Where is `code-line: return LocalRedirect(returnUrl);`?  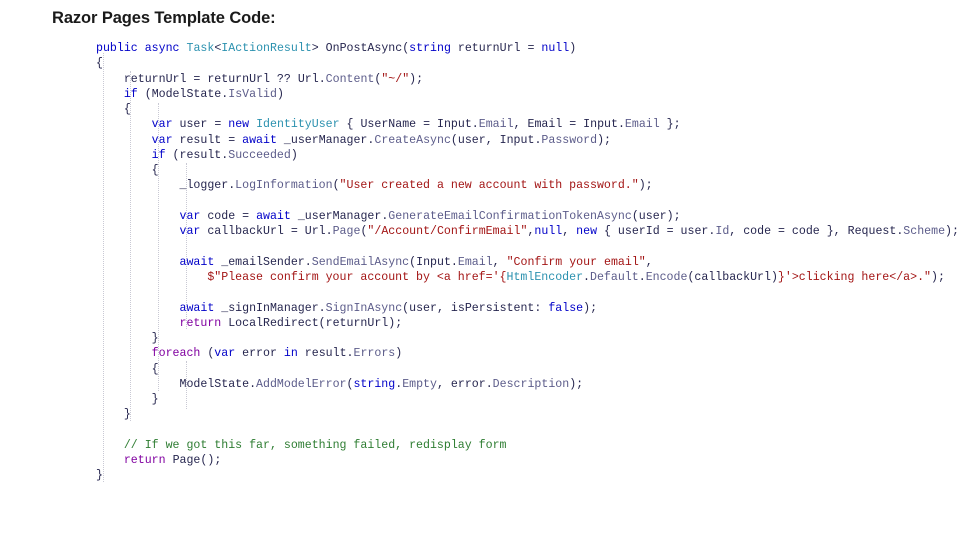
code-line: return LocalRedirect(returnUrl); is located at coordinates (291, 323).